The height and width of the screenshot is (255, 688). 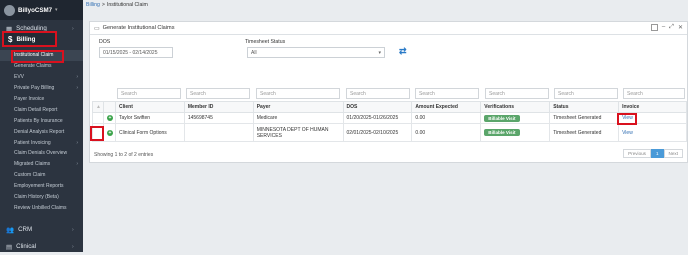 What do you see at coordinates (41, 207) in the screenshot?
I see `sidebar-subitem: Review Unbilled Claims` at bounding box center [41, 207].